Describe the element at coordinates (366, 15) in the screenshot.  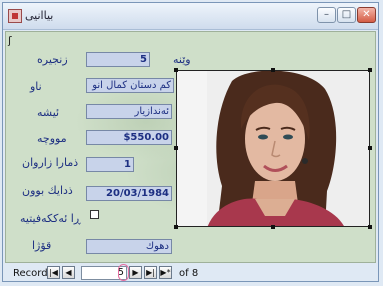
I see `close-button: ✕` at that location.